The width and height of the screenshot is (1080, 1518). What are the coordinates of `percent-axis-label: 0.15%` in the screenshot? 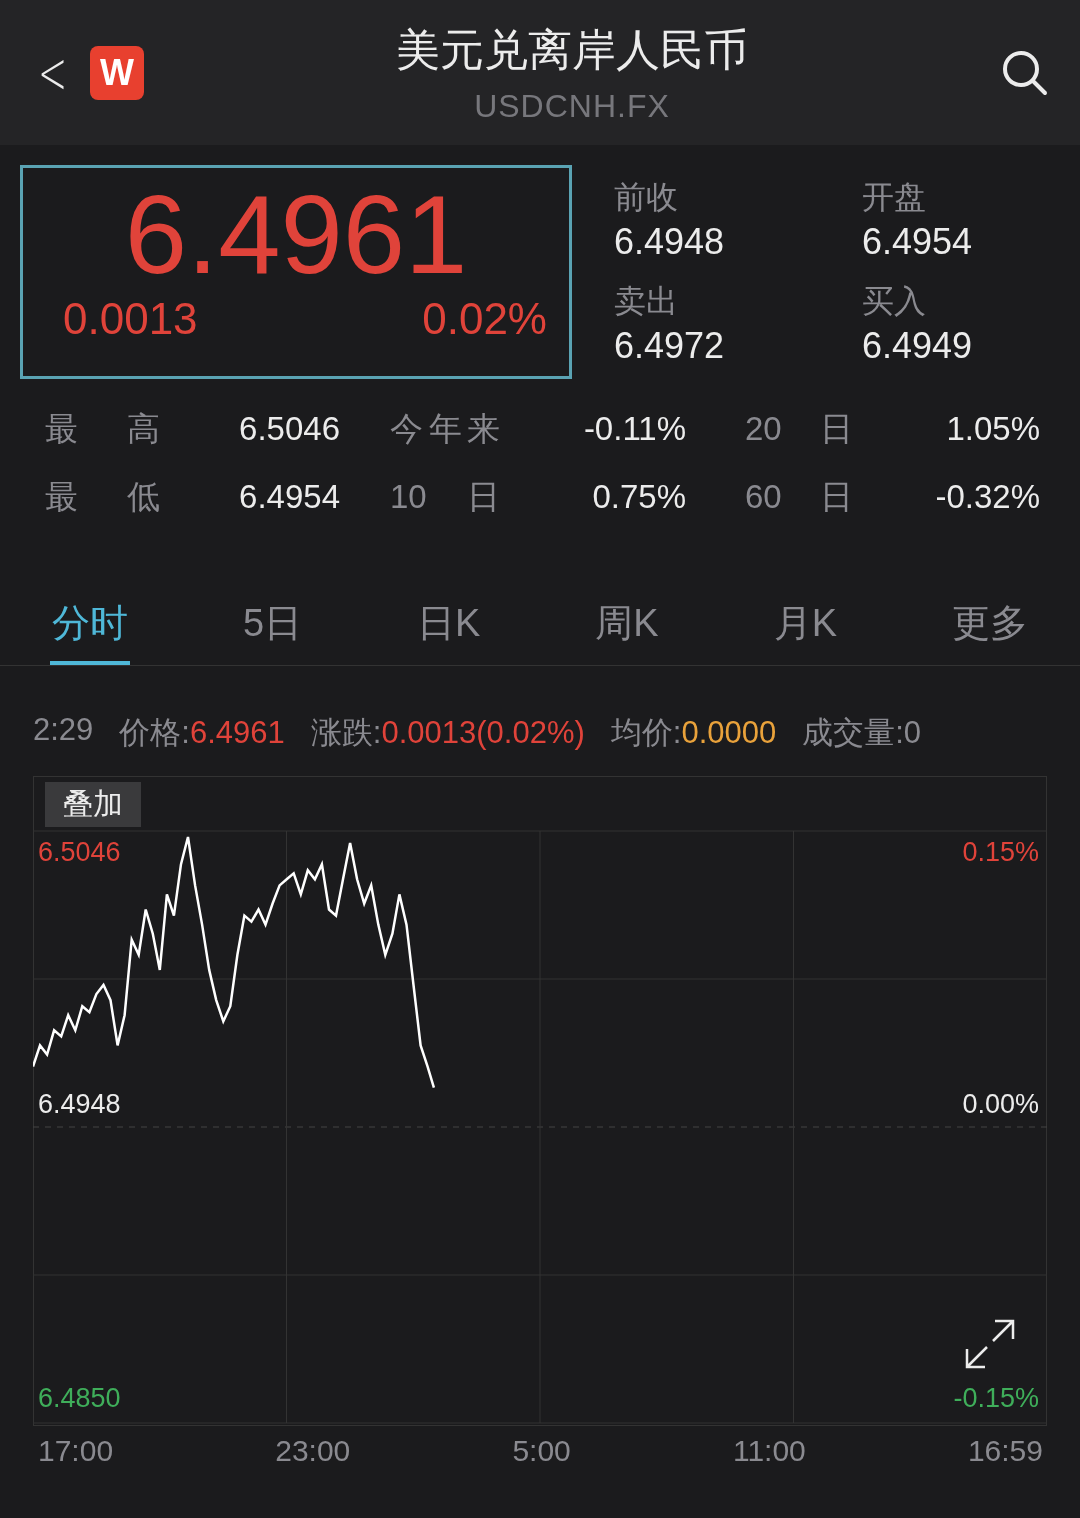 It's located at (1000, 852).